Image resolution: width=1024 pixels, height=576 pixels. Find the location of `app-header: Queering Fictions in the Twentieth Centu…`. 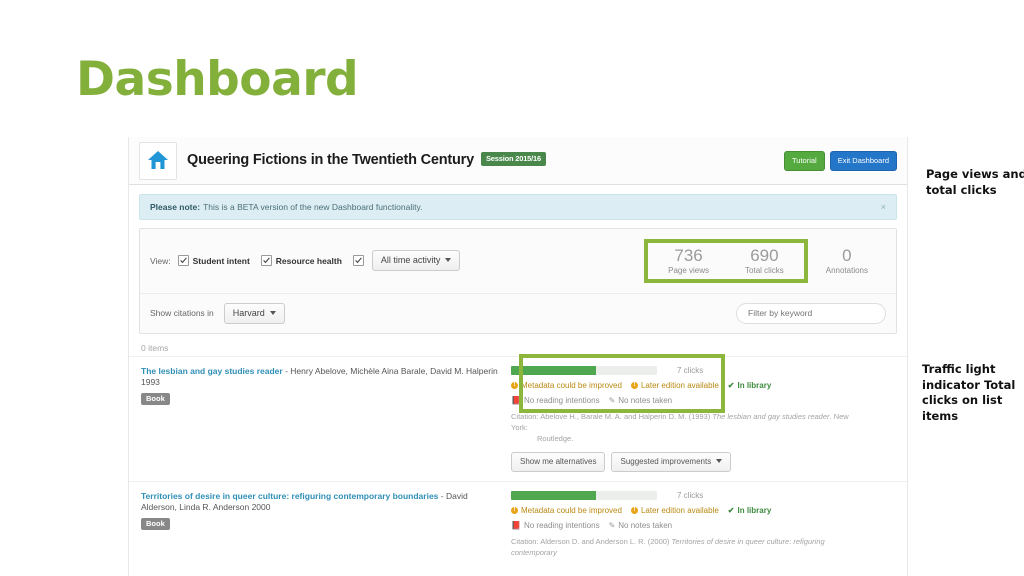

app-header: Queering Fictions in the Twentieth Centu… is located at coordinates (518, 161).